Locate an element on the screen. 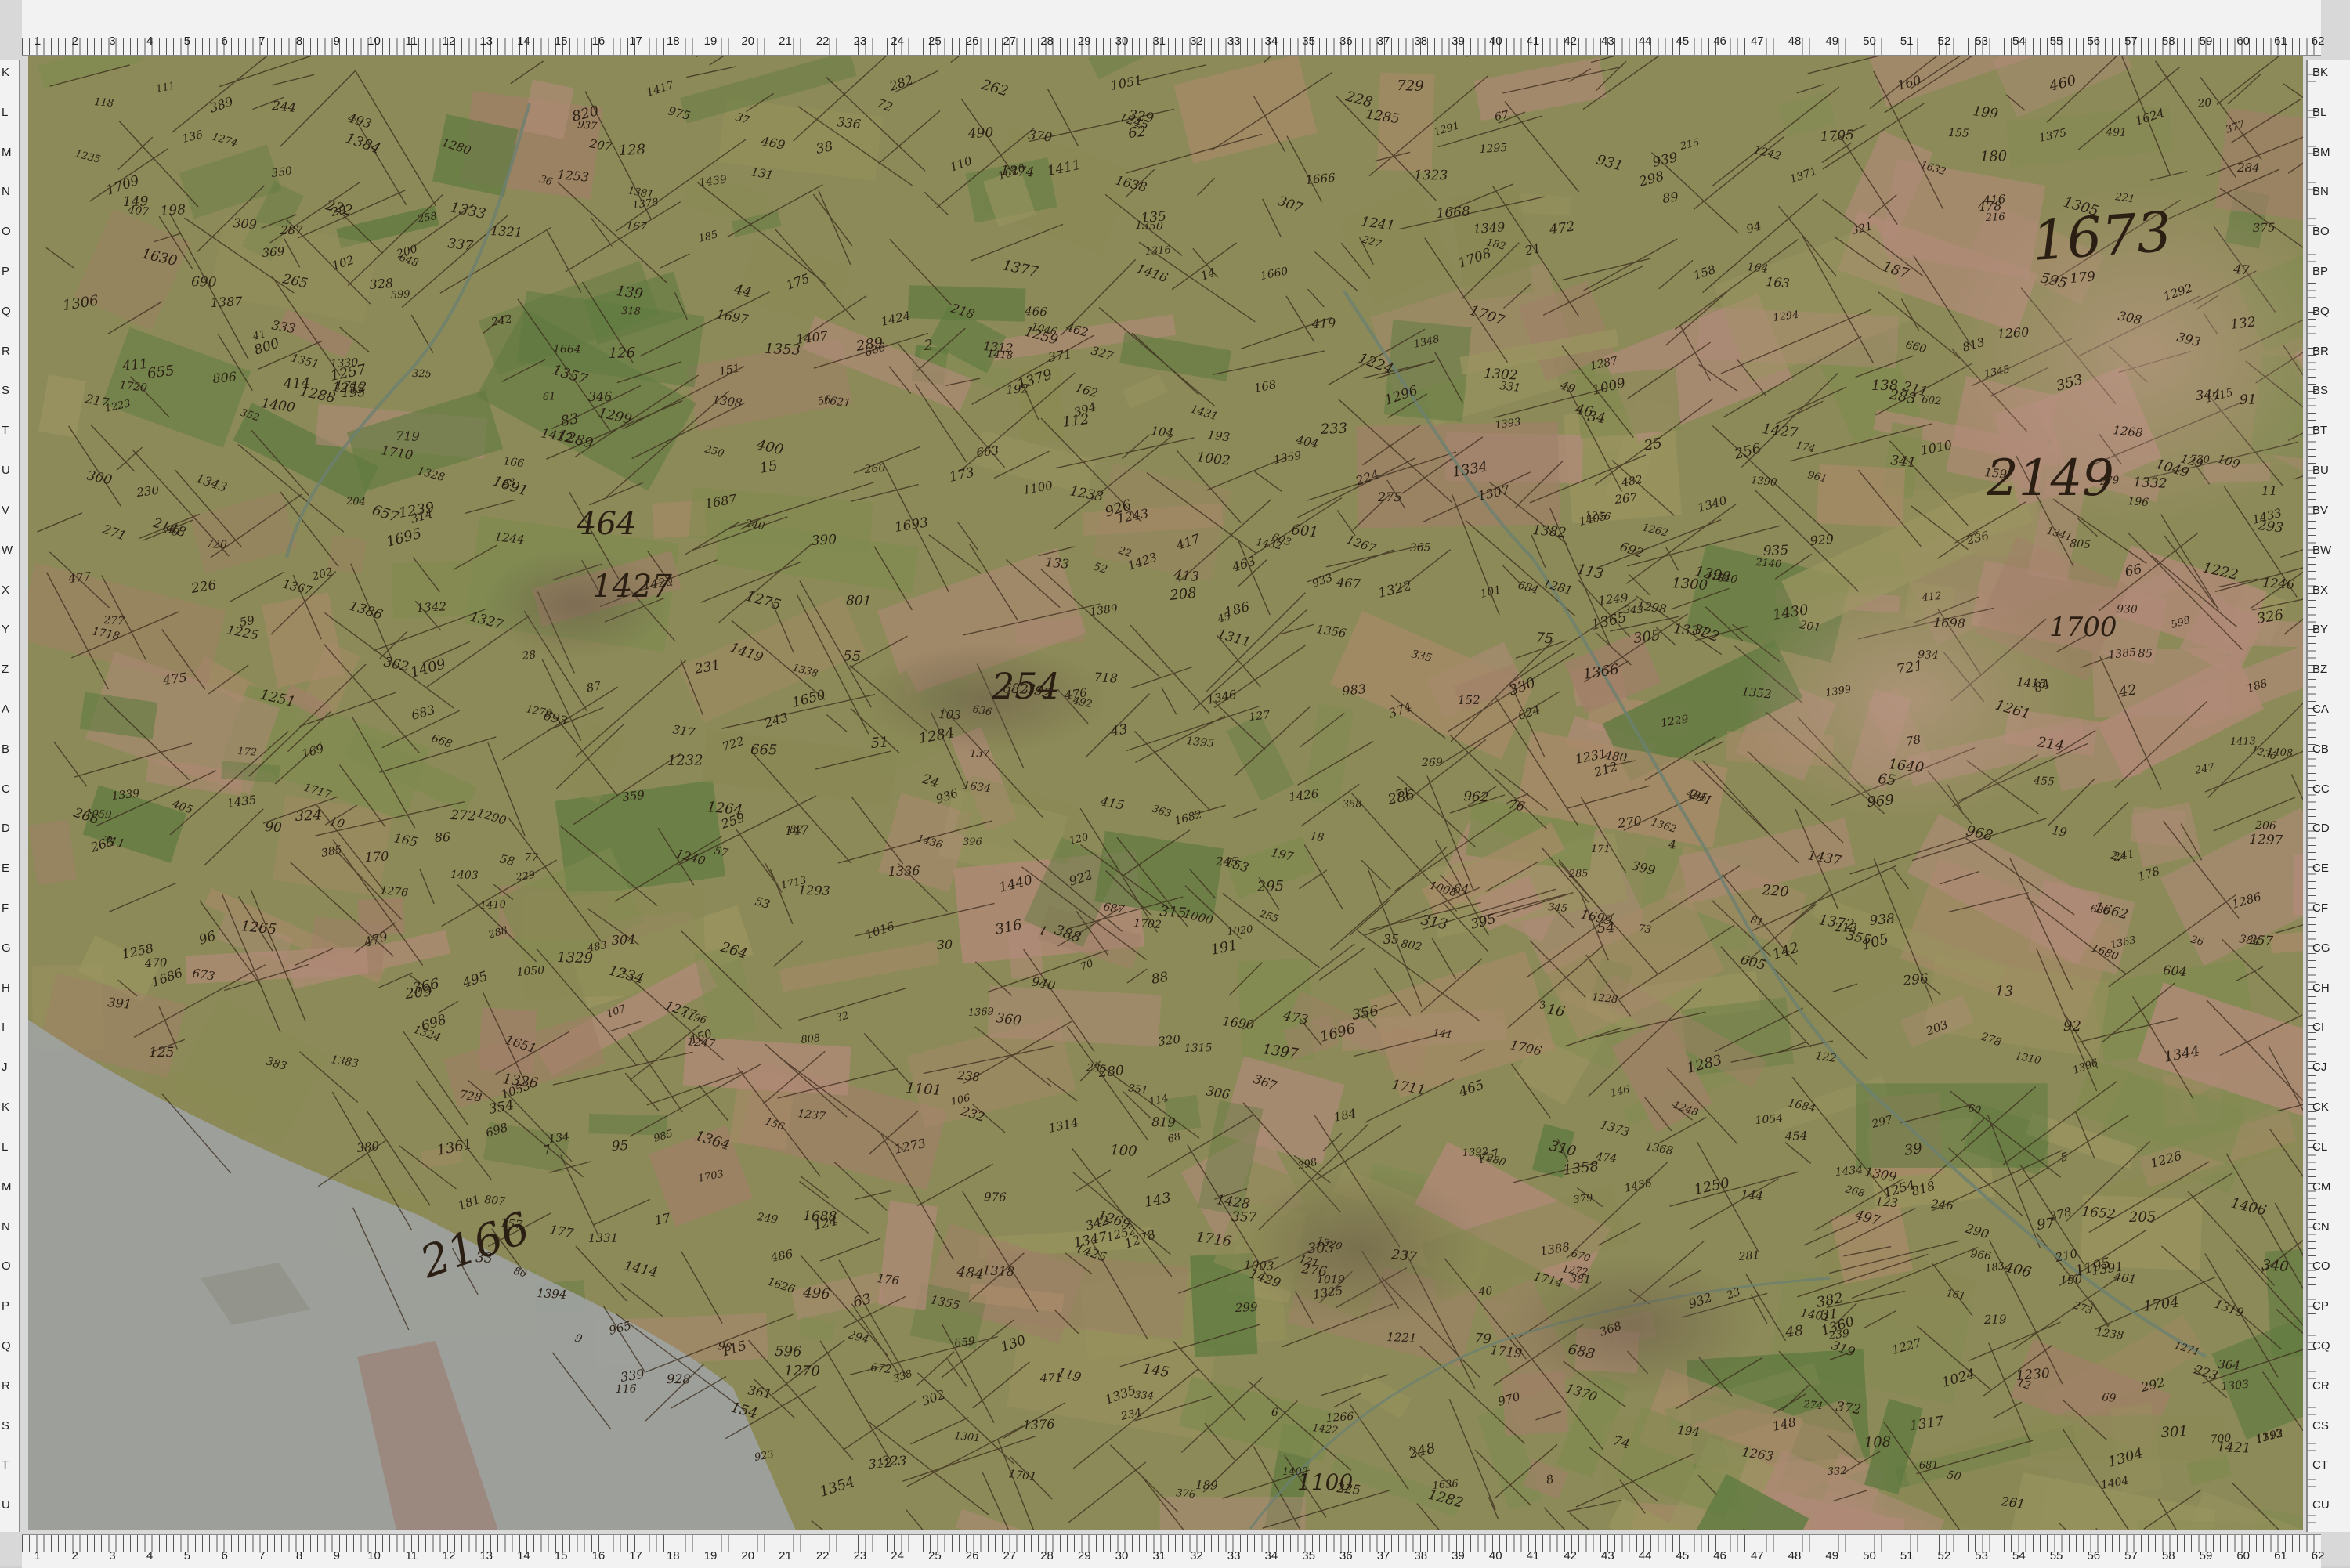  parcel-number: 19 is located at coordinates (2059, 831).